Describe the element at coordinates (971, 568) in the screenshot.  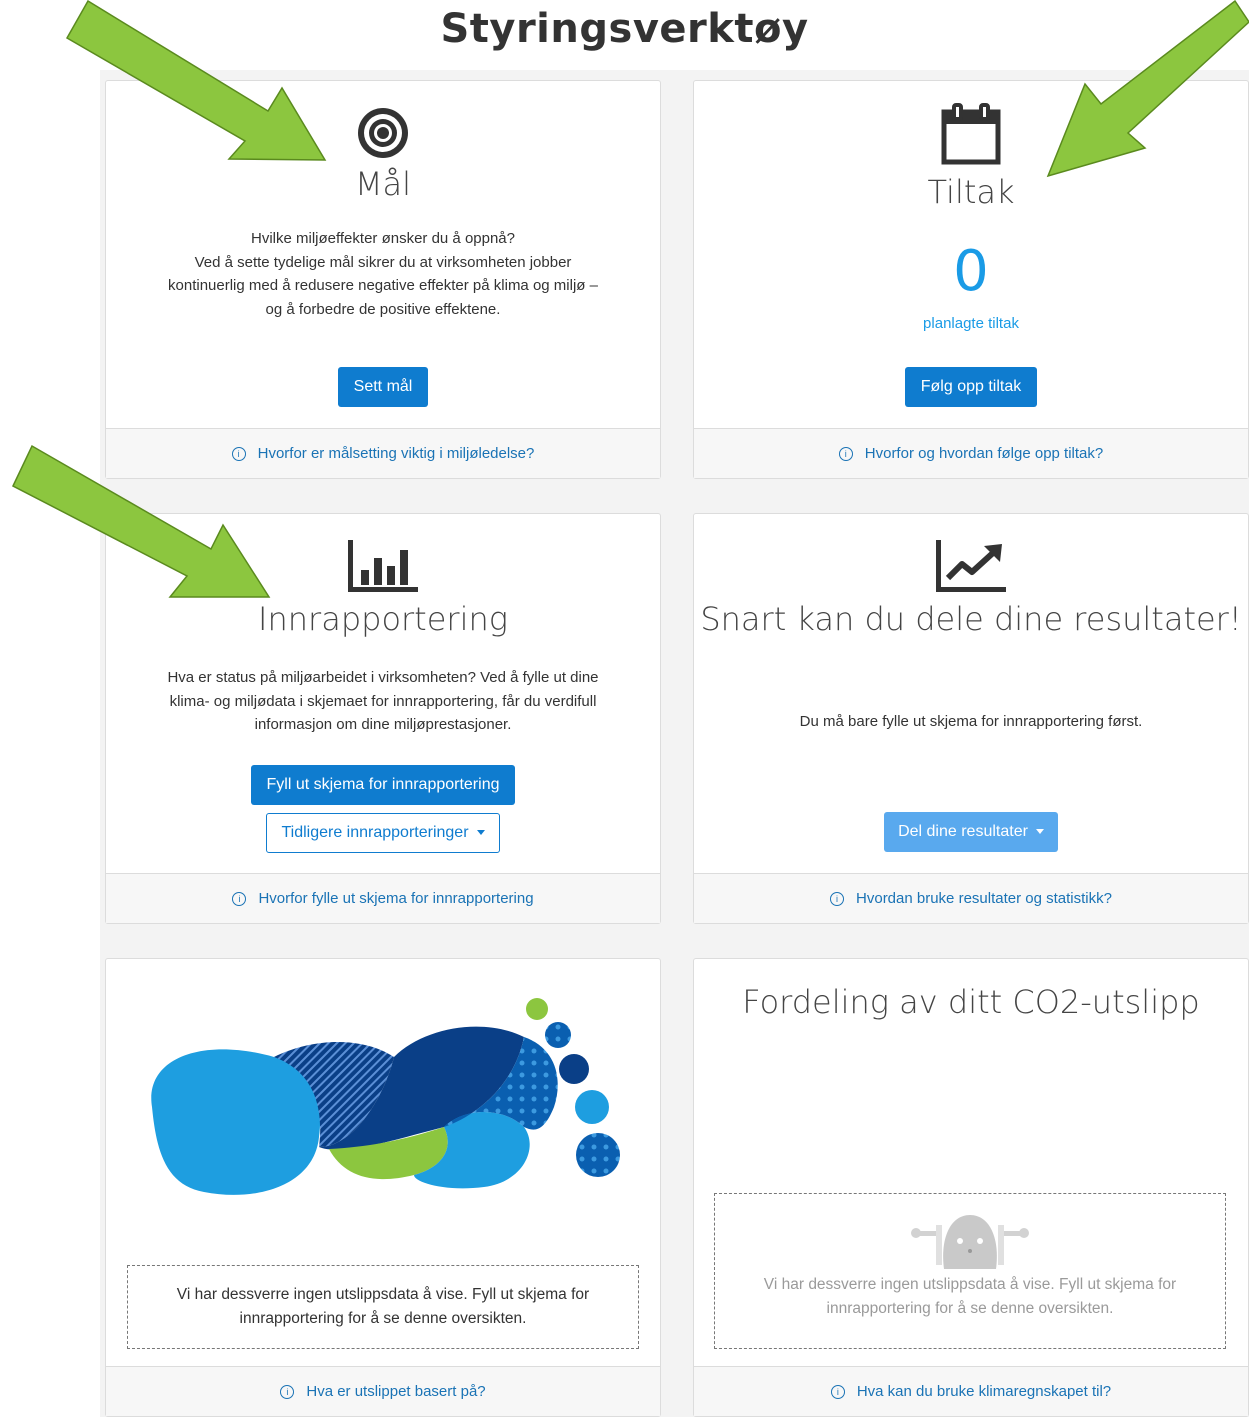
I see `trending-up-icon` at that location.